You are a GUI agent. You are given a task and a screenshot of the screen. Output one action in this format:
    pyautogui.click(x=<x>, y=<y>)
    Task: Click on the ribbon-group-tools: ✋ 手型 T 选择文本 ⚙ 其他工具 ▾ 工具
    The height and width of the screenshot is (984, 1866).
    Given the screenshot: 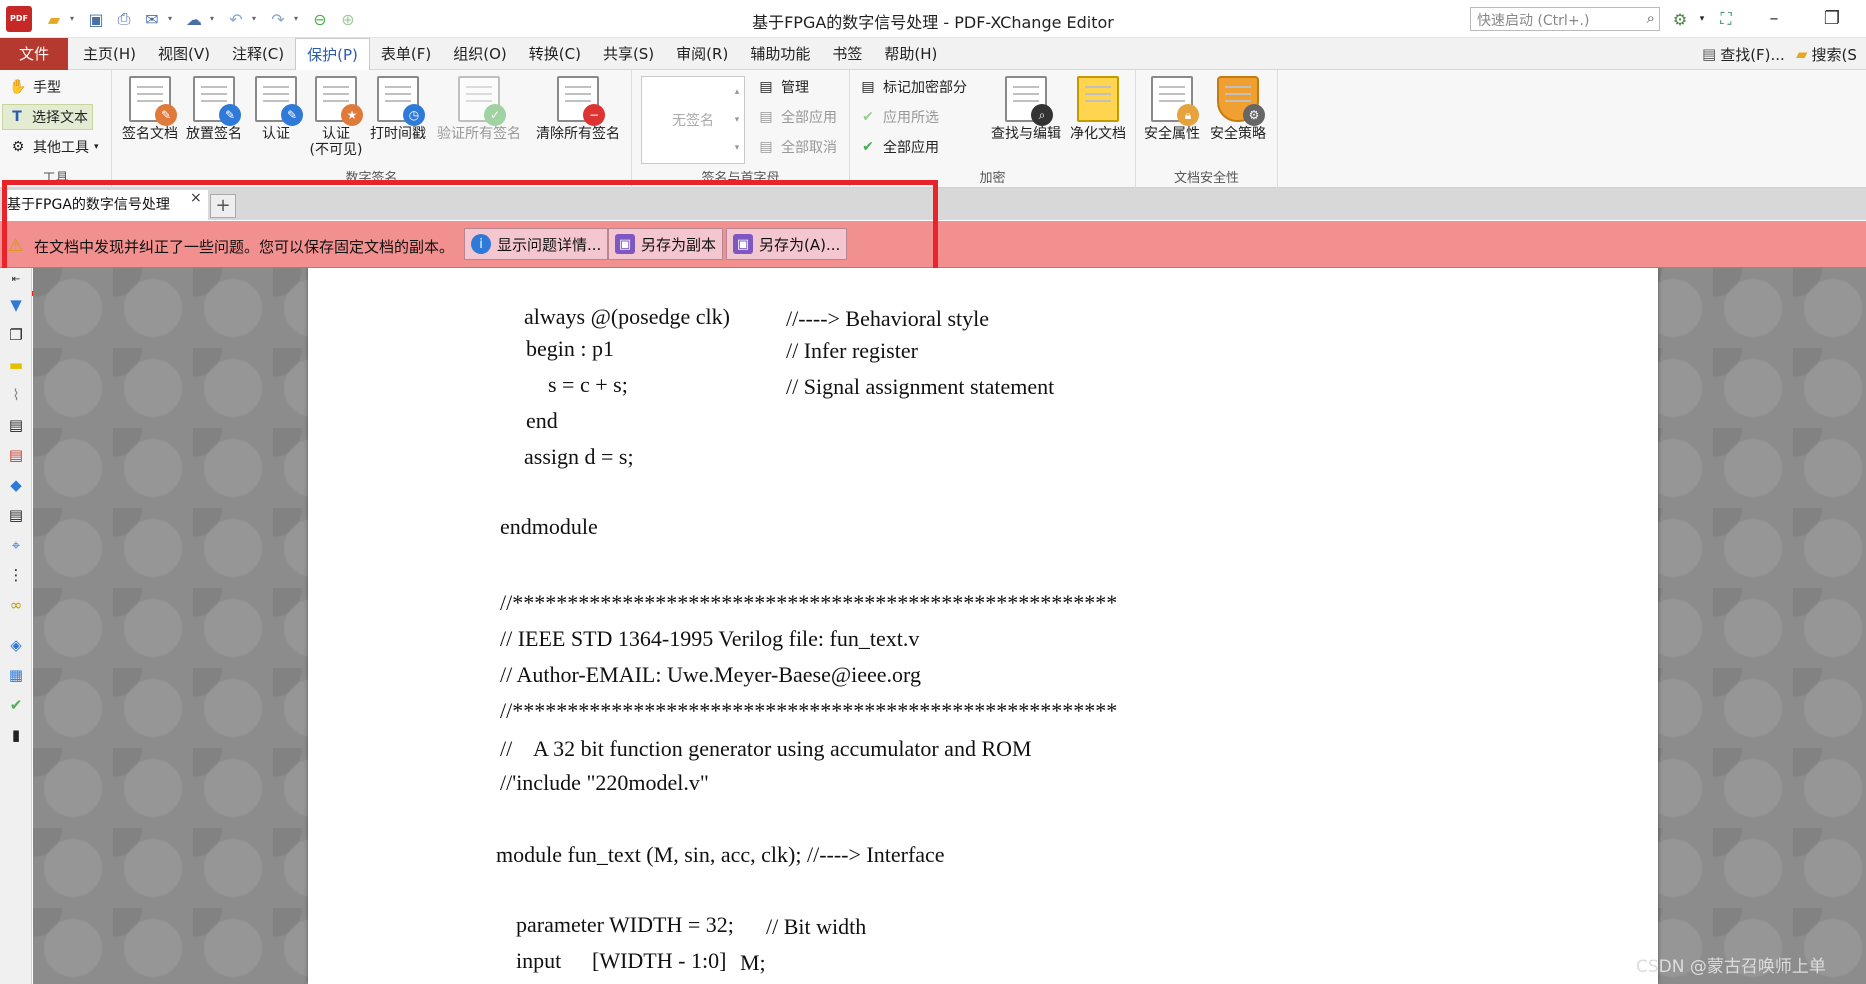 What is the action you would take?
    pyautogui.click(x=56, y=129)
    